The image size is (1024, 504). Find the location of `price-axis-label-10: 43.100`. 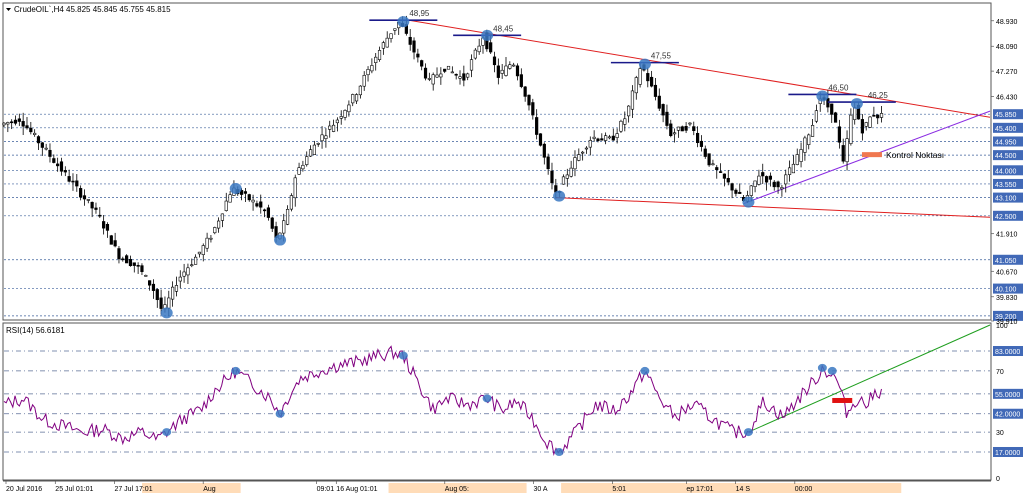

price-axis-label-10: 43.100 is located at coordinates (1006, 199).